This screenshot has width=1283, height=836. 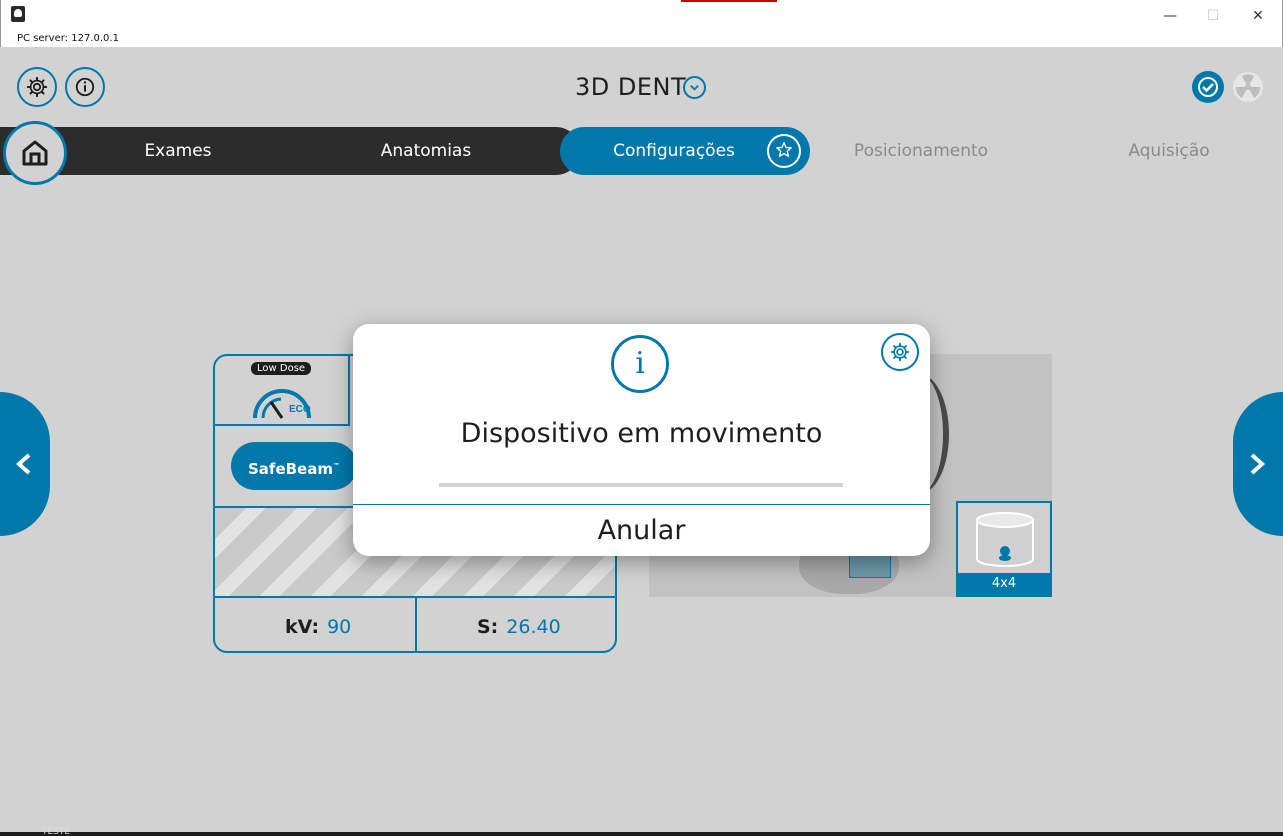 What do you see at coordinates (68, 38) in the screenshot?
I see `server-label: PC server: 127.0.0.1` at bounding box center [68, 38].